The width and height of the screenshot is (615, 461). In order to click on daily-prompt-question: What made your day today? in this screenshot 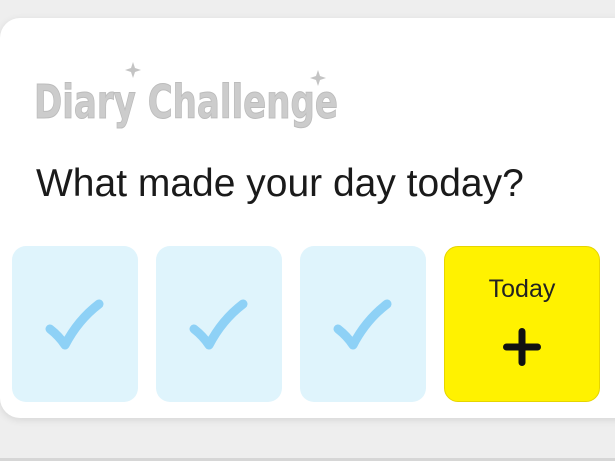, I will do `click(280, 183)`.